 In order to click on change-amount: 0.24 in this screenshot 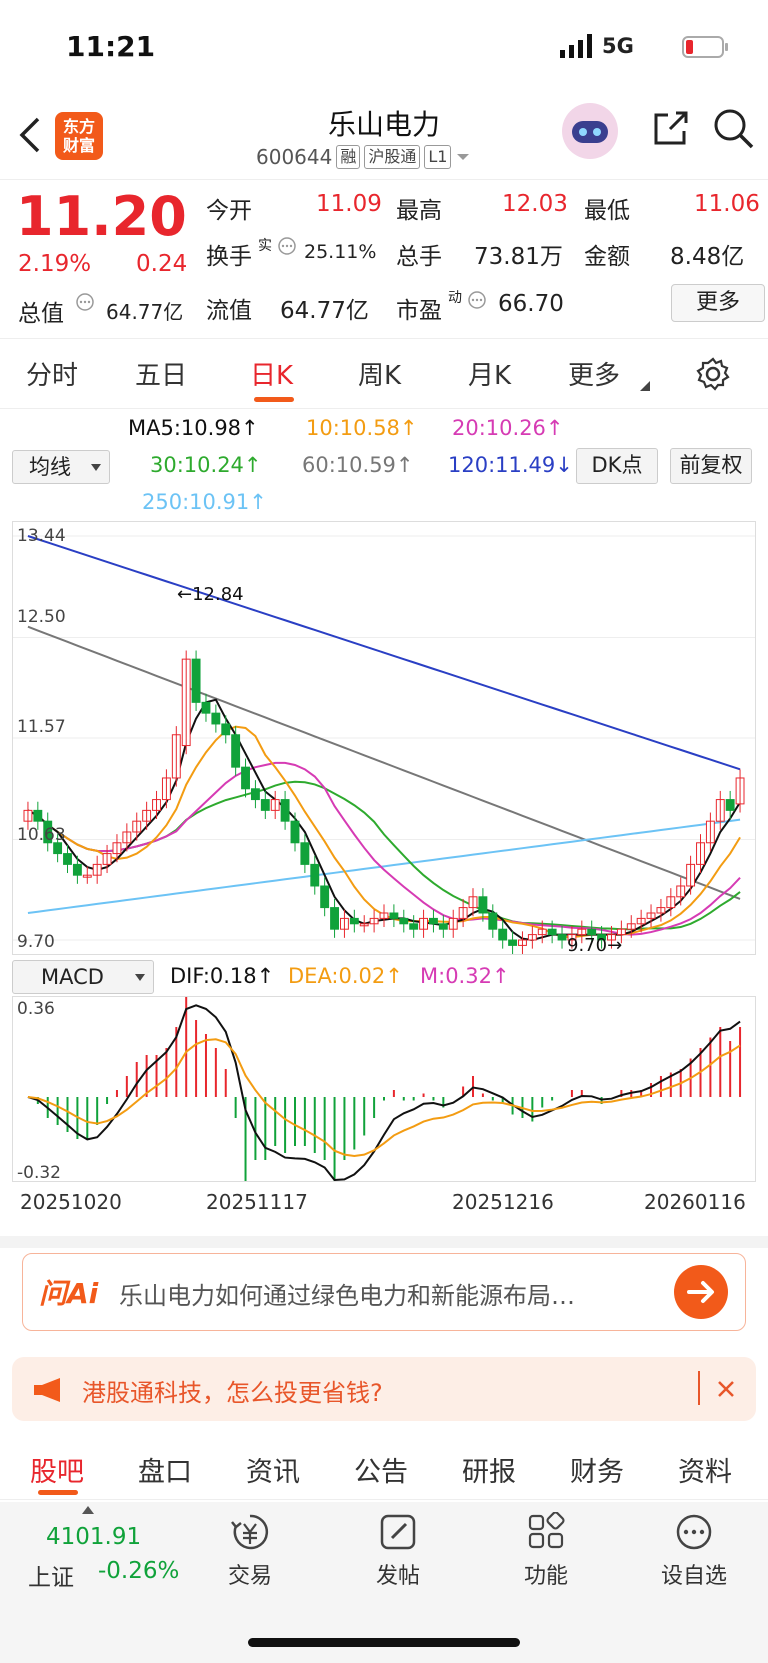, I will do `click(162, 264)`.